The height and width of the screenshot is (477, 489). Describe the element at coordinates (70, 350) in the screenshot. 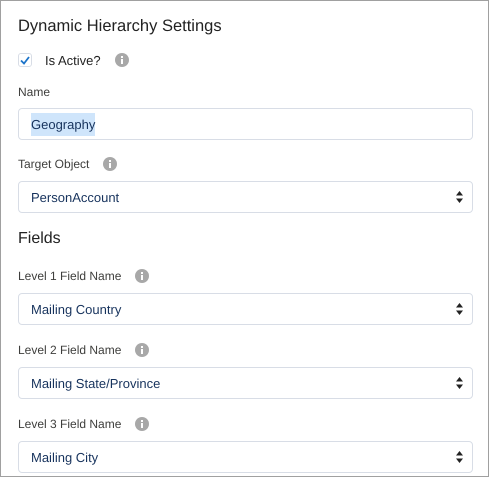

I see `field-label: Level 2 Field Name` at that location.